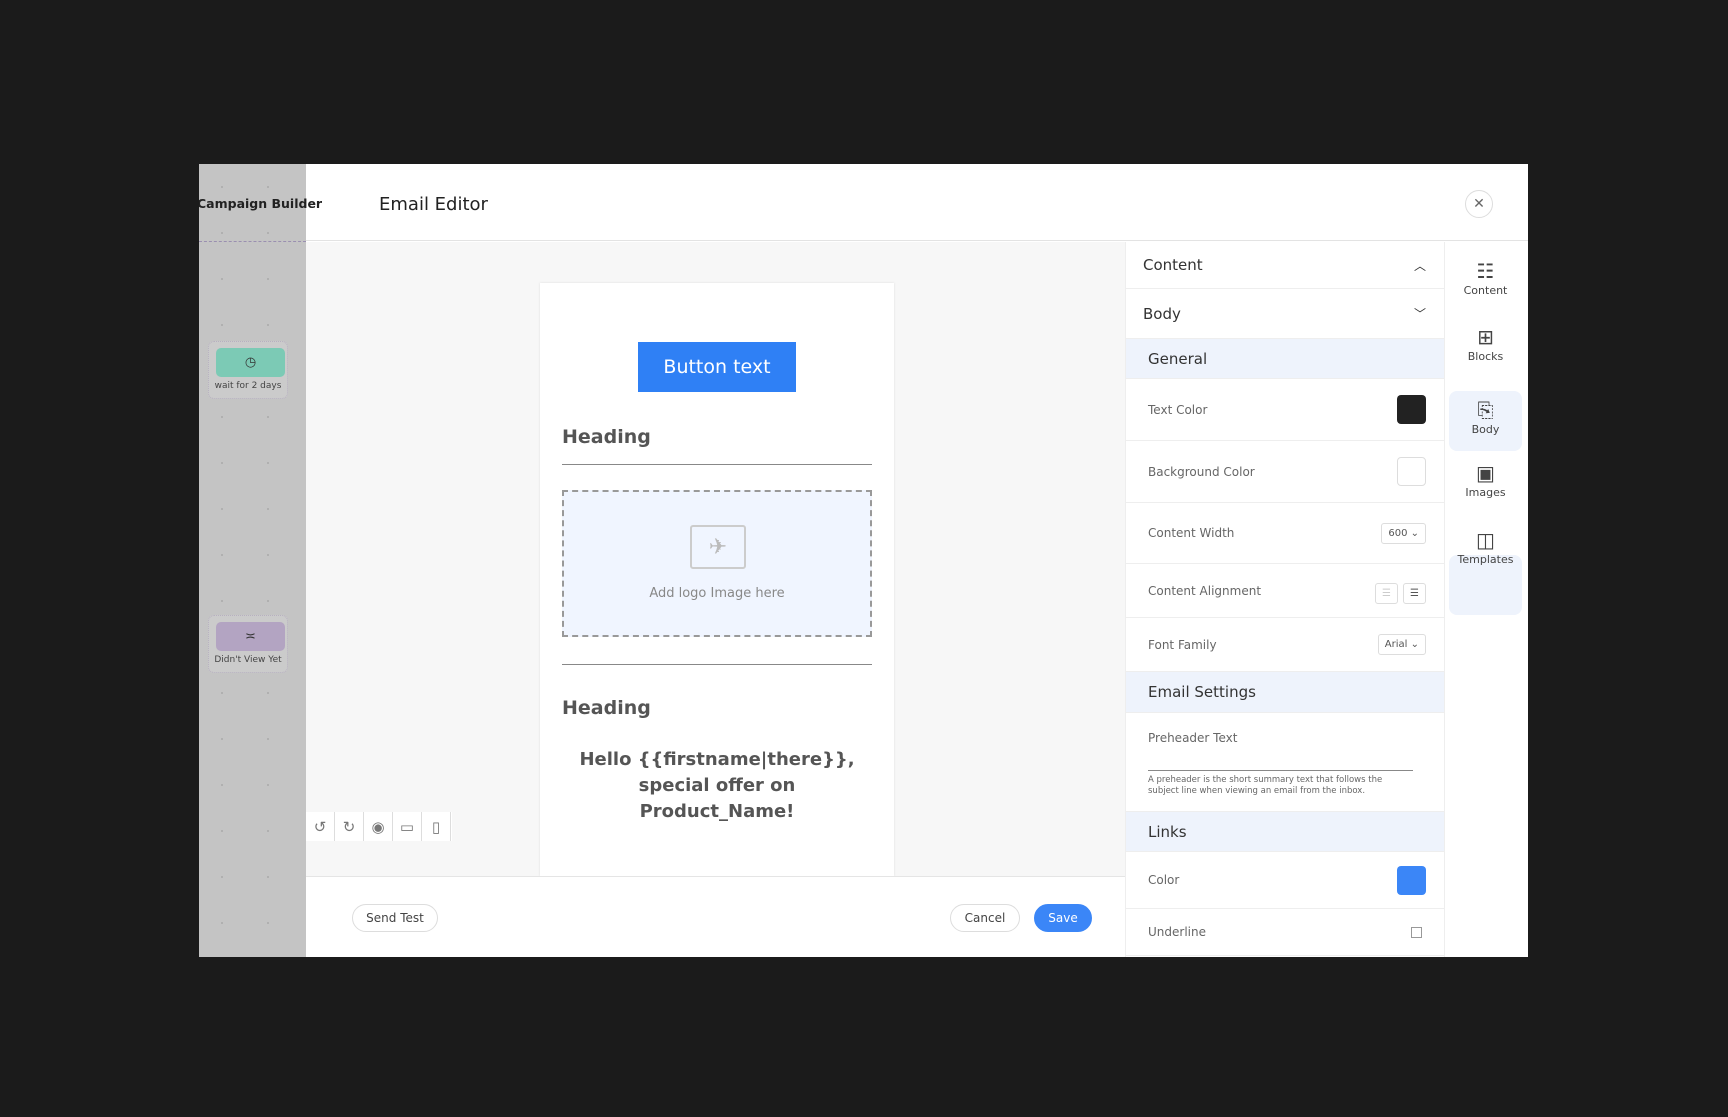 The width and height of the screenshot is (1728, 1117). Describe the element at coordinates (1202, 692) in the screenshot. I see `section-title: Email Settings` at that location.